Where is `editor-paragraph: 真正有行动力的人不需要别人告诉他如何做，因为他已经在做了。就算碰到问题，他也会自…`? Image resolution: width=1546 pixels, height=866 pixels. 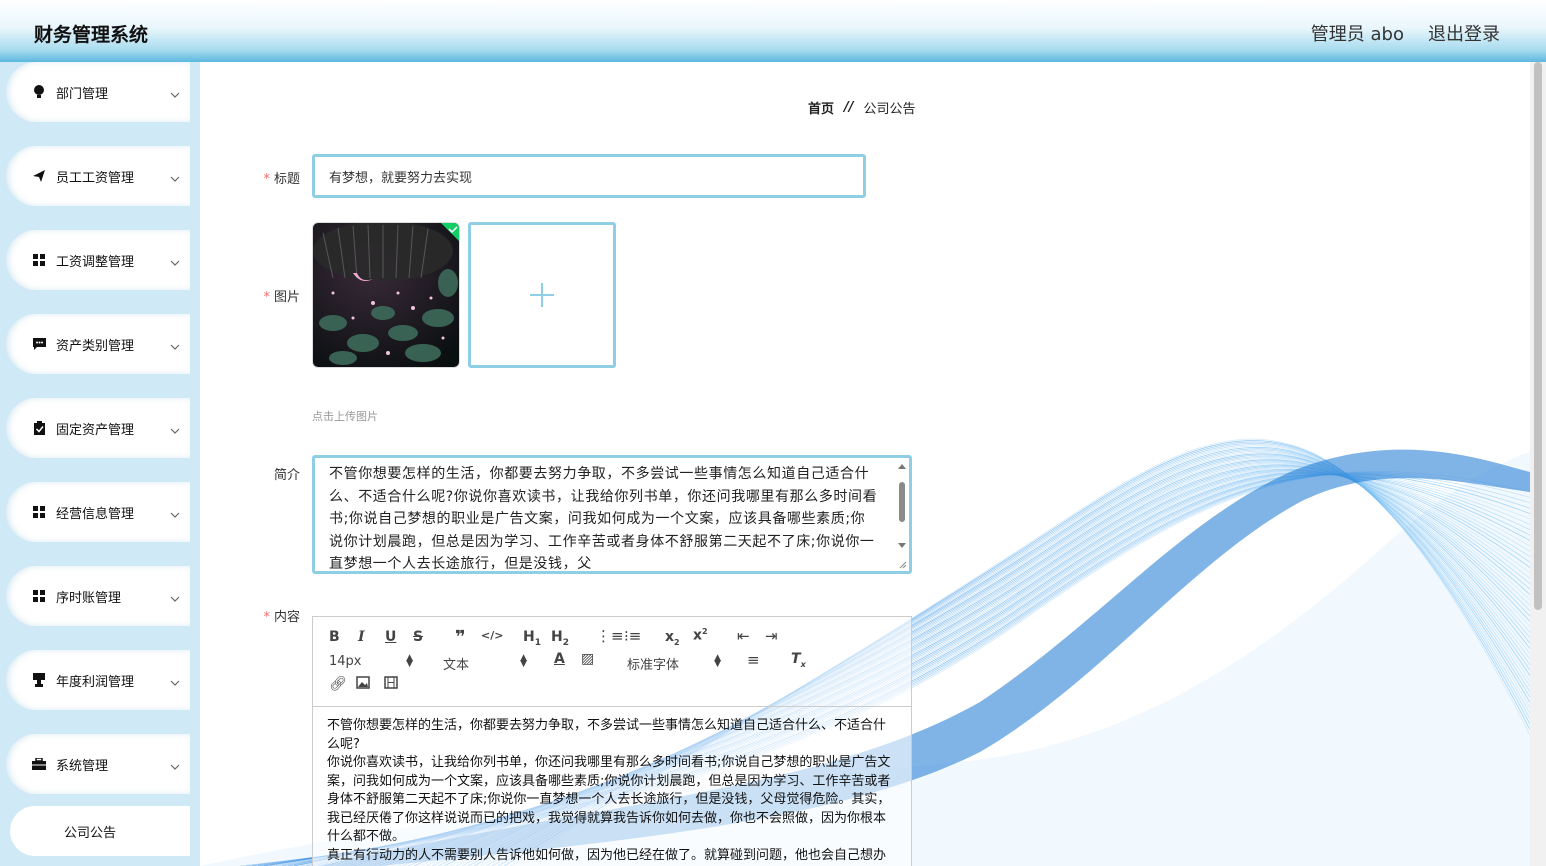 editor-paragraph: 真正有行动力的人不需要别人告诉他如何做，因为他已经在做了。就算碰到问题，他也会自… is located at coordinates (607, 855).